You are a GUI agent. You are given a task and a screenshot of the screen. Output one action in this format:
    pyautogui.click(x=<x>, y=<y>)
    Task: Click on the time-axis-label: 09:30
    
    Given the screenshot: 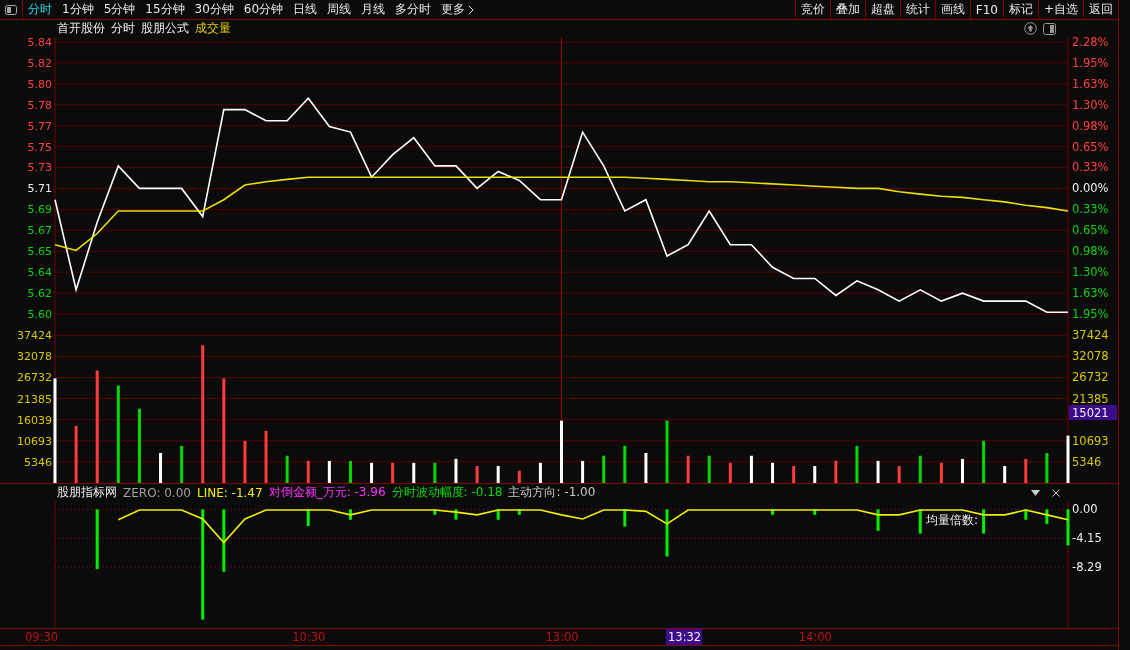 What is the action you would take?
    pyautogui.click(x=42, y=637)
    